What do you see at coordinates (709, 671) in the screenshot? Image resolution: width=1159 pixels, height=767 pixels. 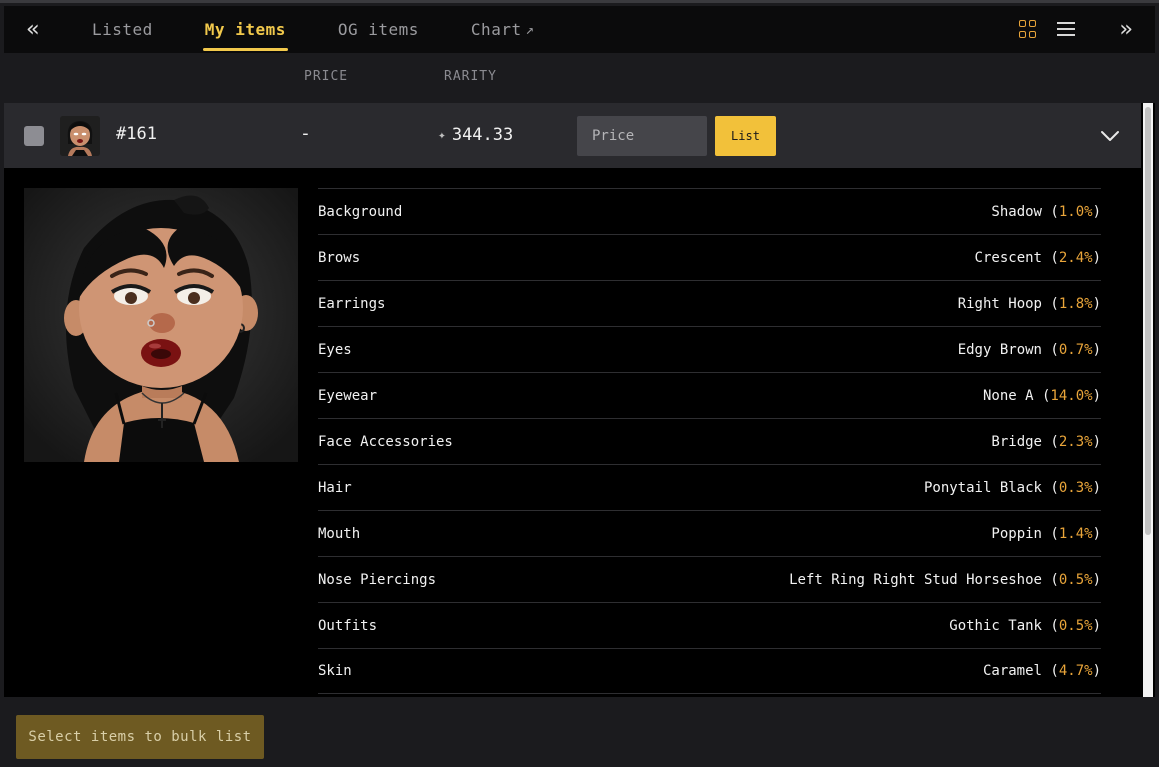 I see `trait-row: Skin Caramel (4.7%)` at bounding box center [709, 671].